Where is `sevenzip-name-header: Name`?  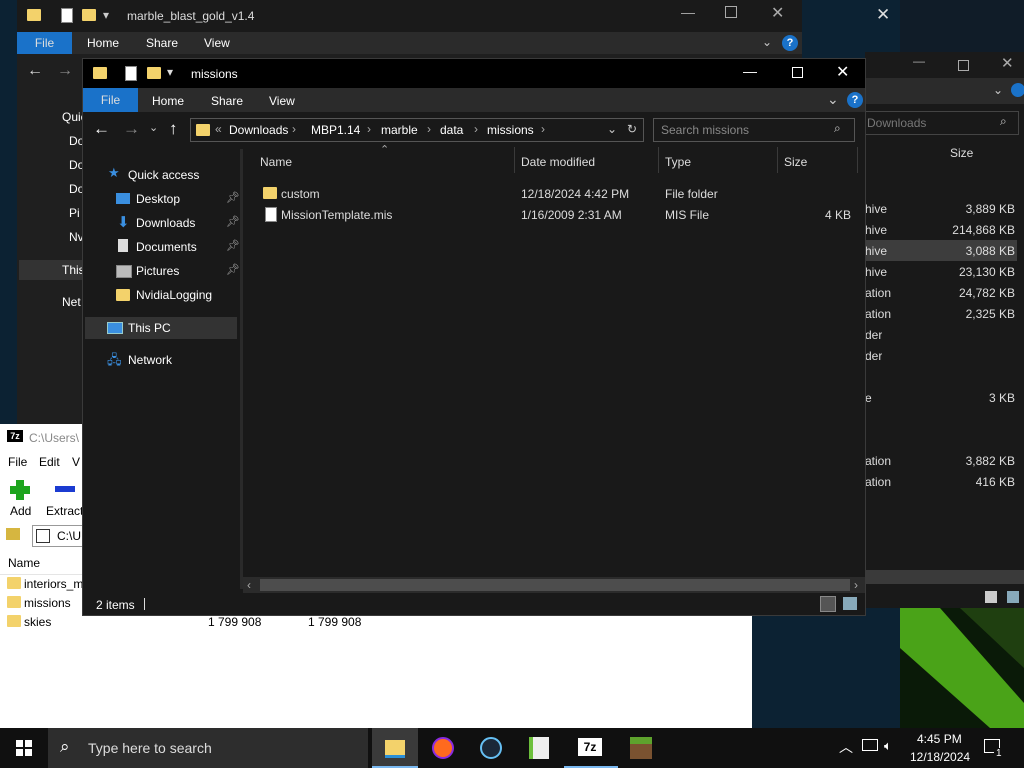 sevenzip-name-header: Name is located at coordinates (24, 563).